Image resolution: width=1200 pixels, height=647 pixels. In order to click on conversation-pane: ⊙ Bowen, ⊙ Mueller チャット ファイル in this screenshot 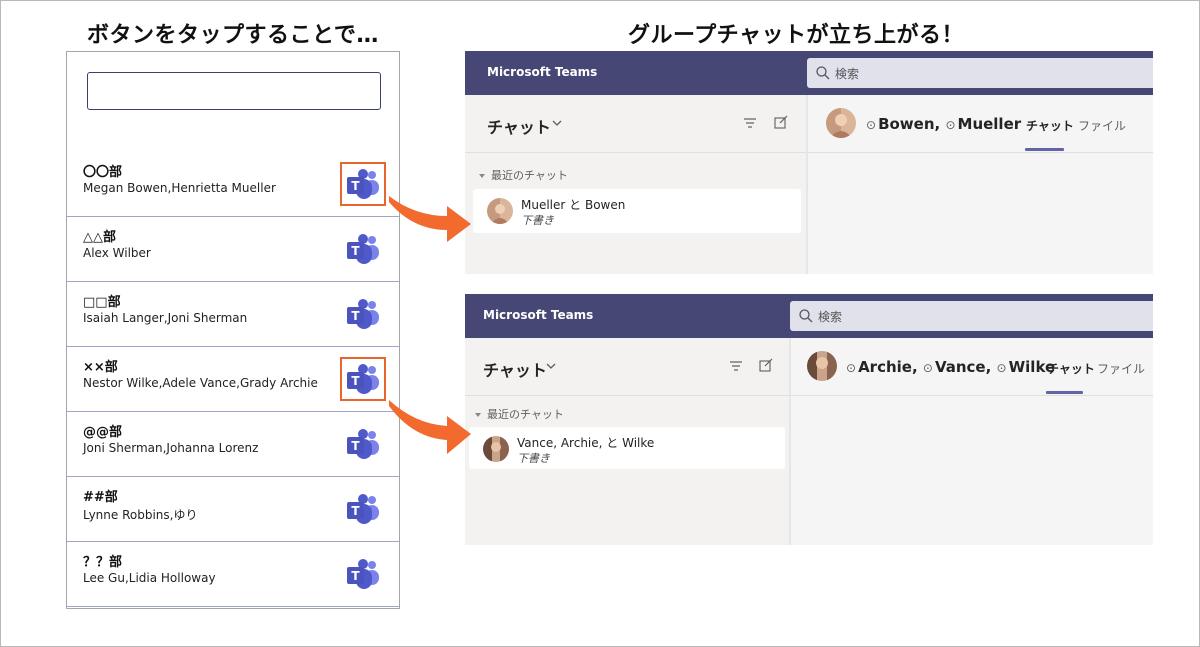, I will do `click(979, 184)`.